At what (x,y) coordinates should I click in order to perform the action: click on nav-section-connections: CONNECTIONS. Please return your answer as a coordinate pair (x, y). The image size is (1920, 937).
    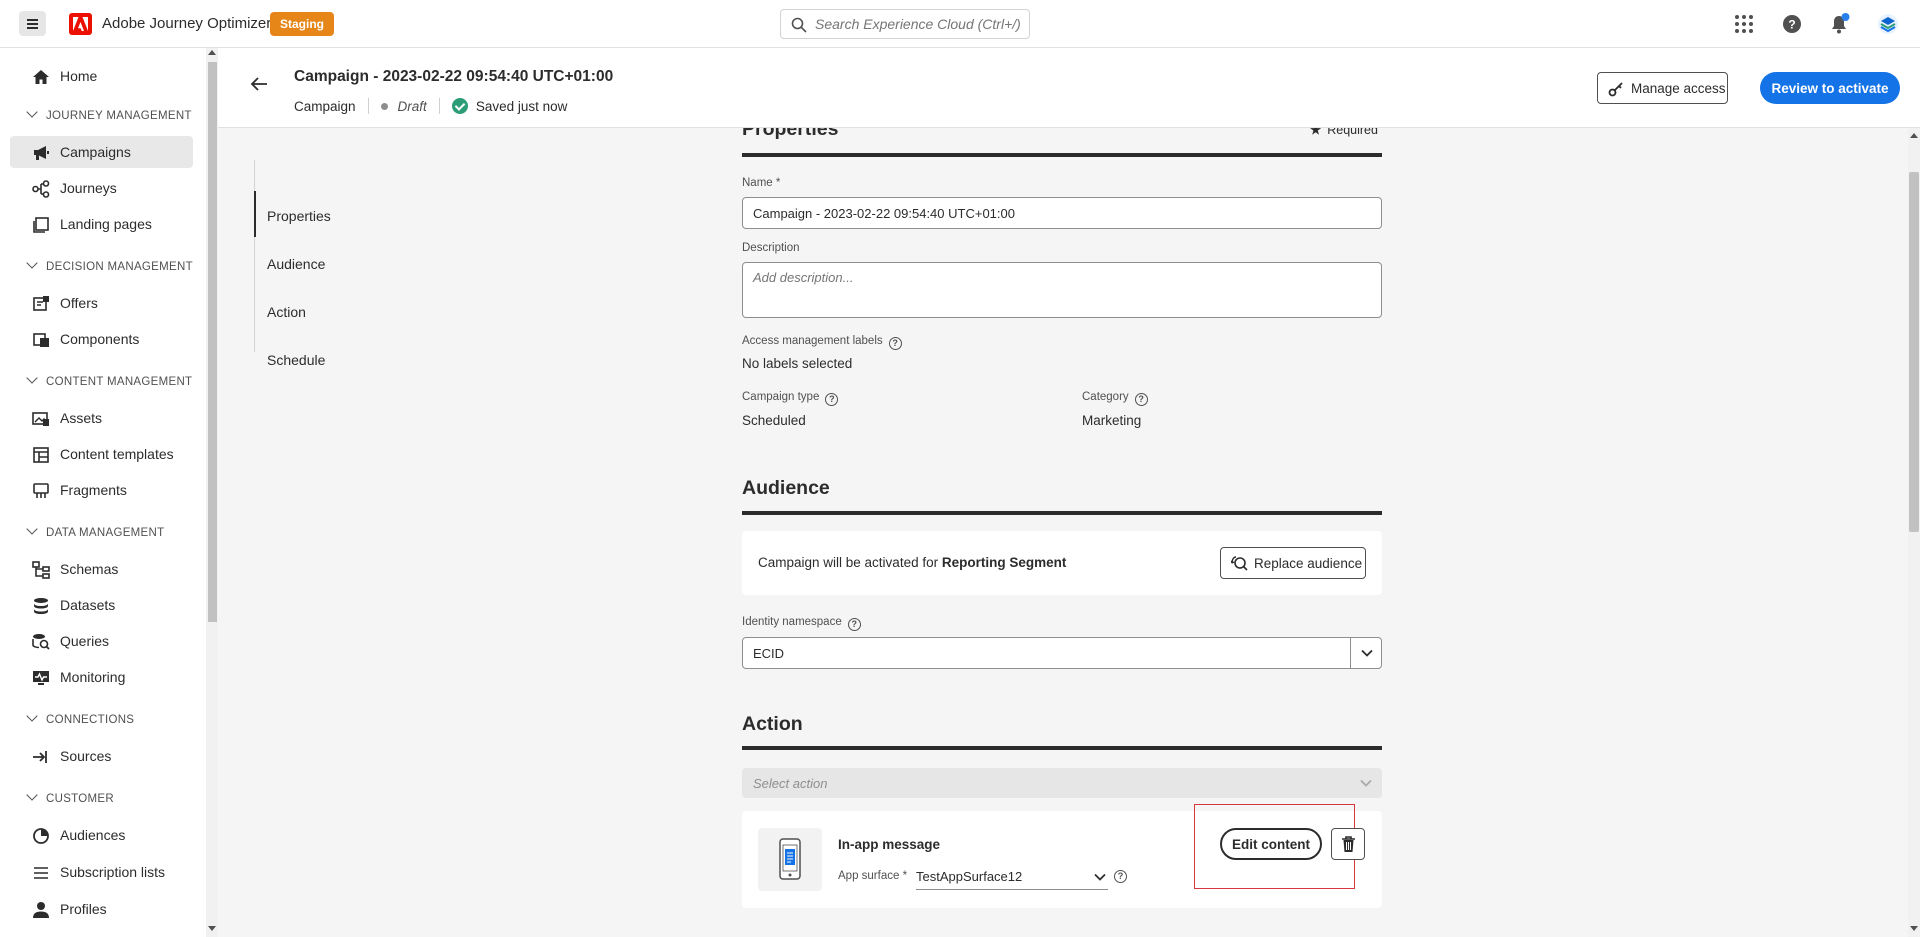
    Looking at the image, I should click on (80, 718).